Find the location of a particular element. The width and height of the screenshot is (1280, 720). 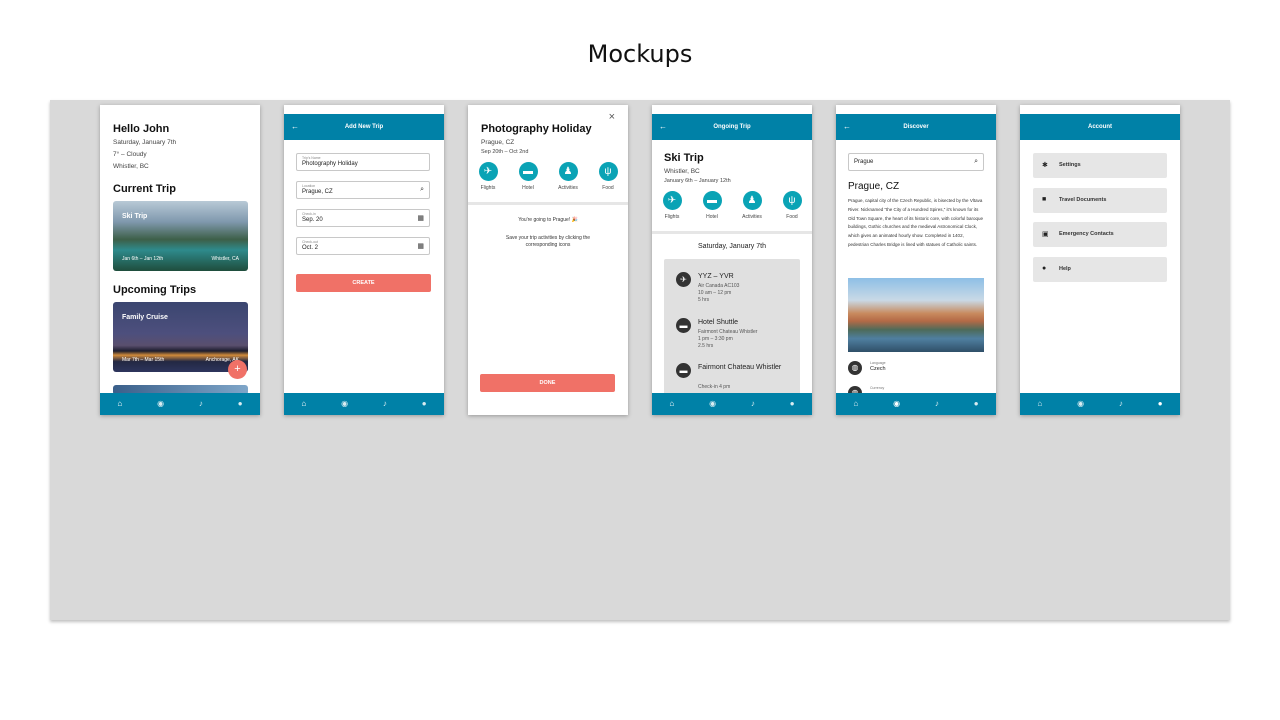

search-value: Prague is located at coordinates (864, 162).